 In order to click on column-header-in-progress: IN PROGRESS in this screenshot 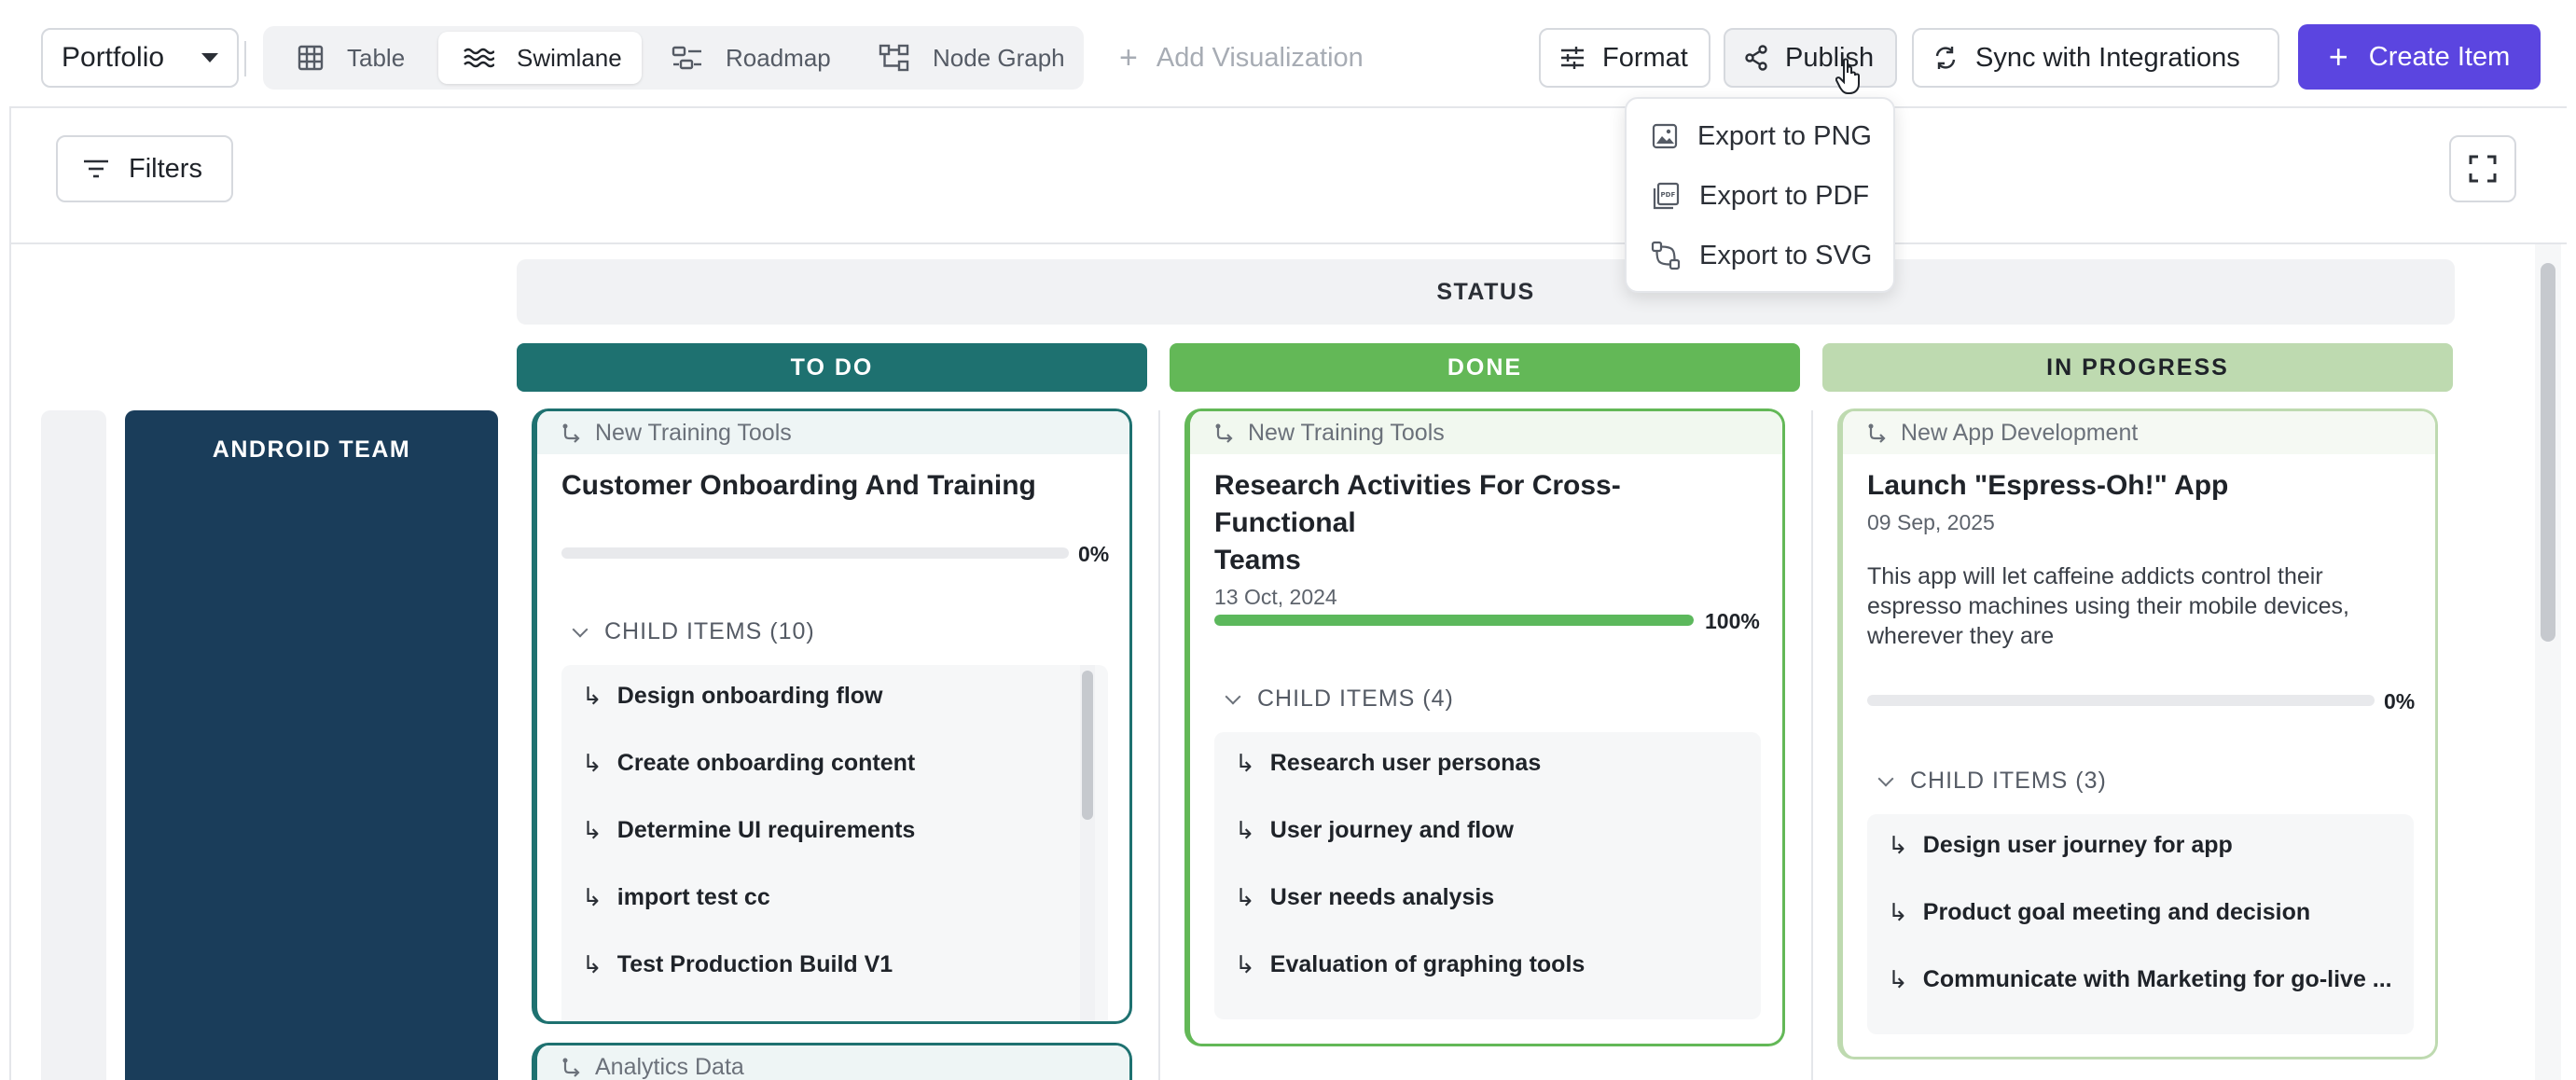, I will do `click(2137, 367)`.